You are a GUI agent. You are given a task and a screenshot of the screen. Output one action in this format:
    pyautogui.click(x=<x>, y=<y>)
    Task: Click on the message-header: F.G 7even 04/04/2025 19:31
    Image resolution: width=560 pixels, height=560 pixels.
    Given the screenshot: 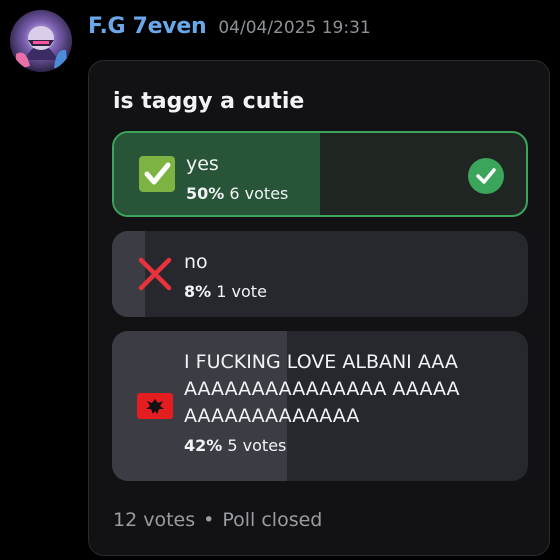 What is the action you would take?
    pyautogui.click(x=229, y=30)
    